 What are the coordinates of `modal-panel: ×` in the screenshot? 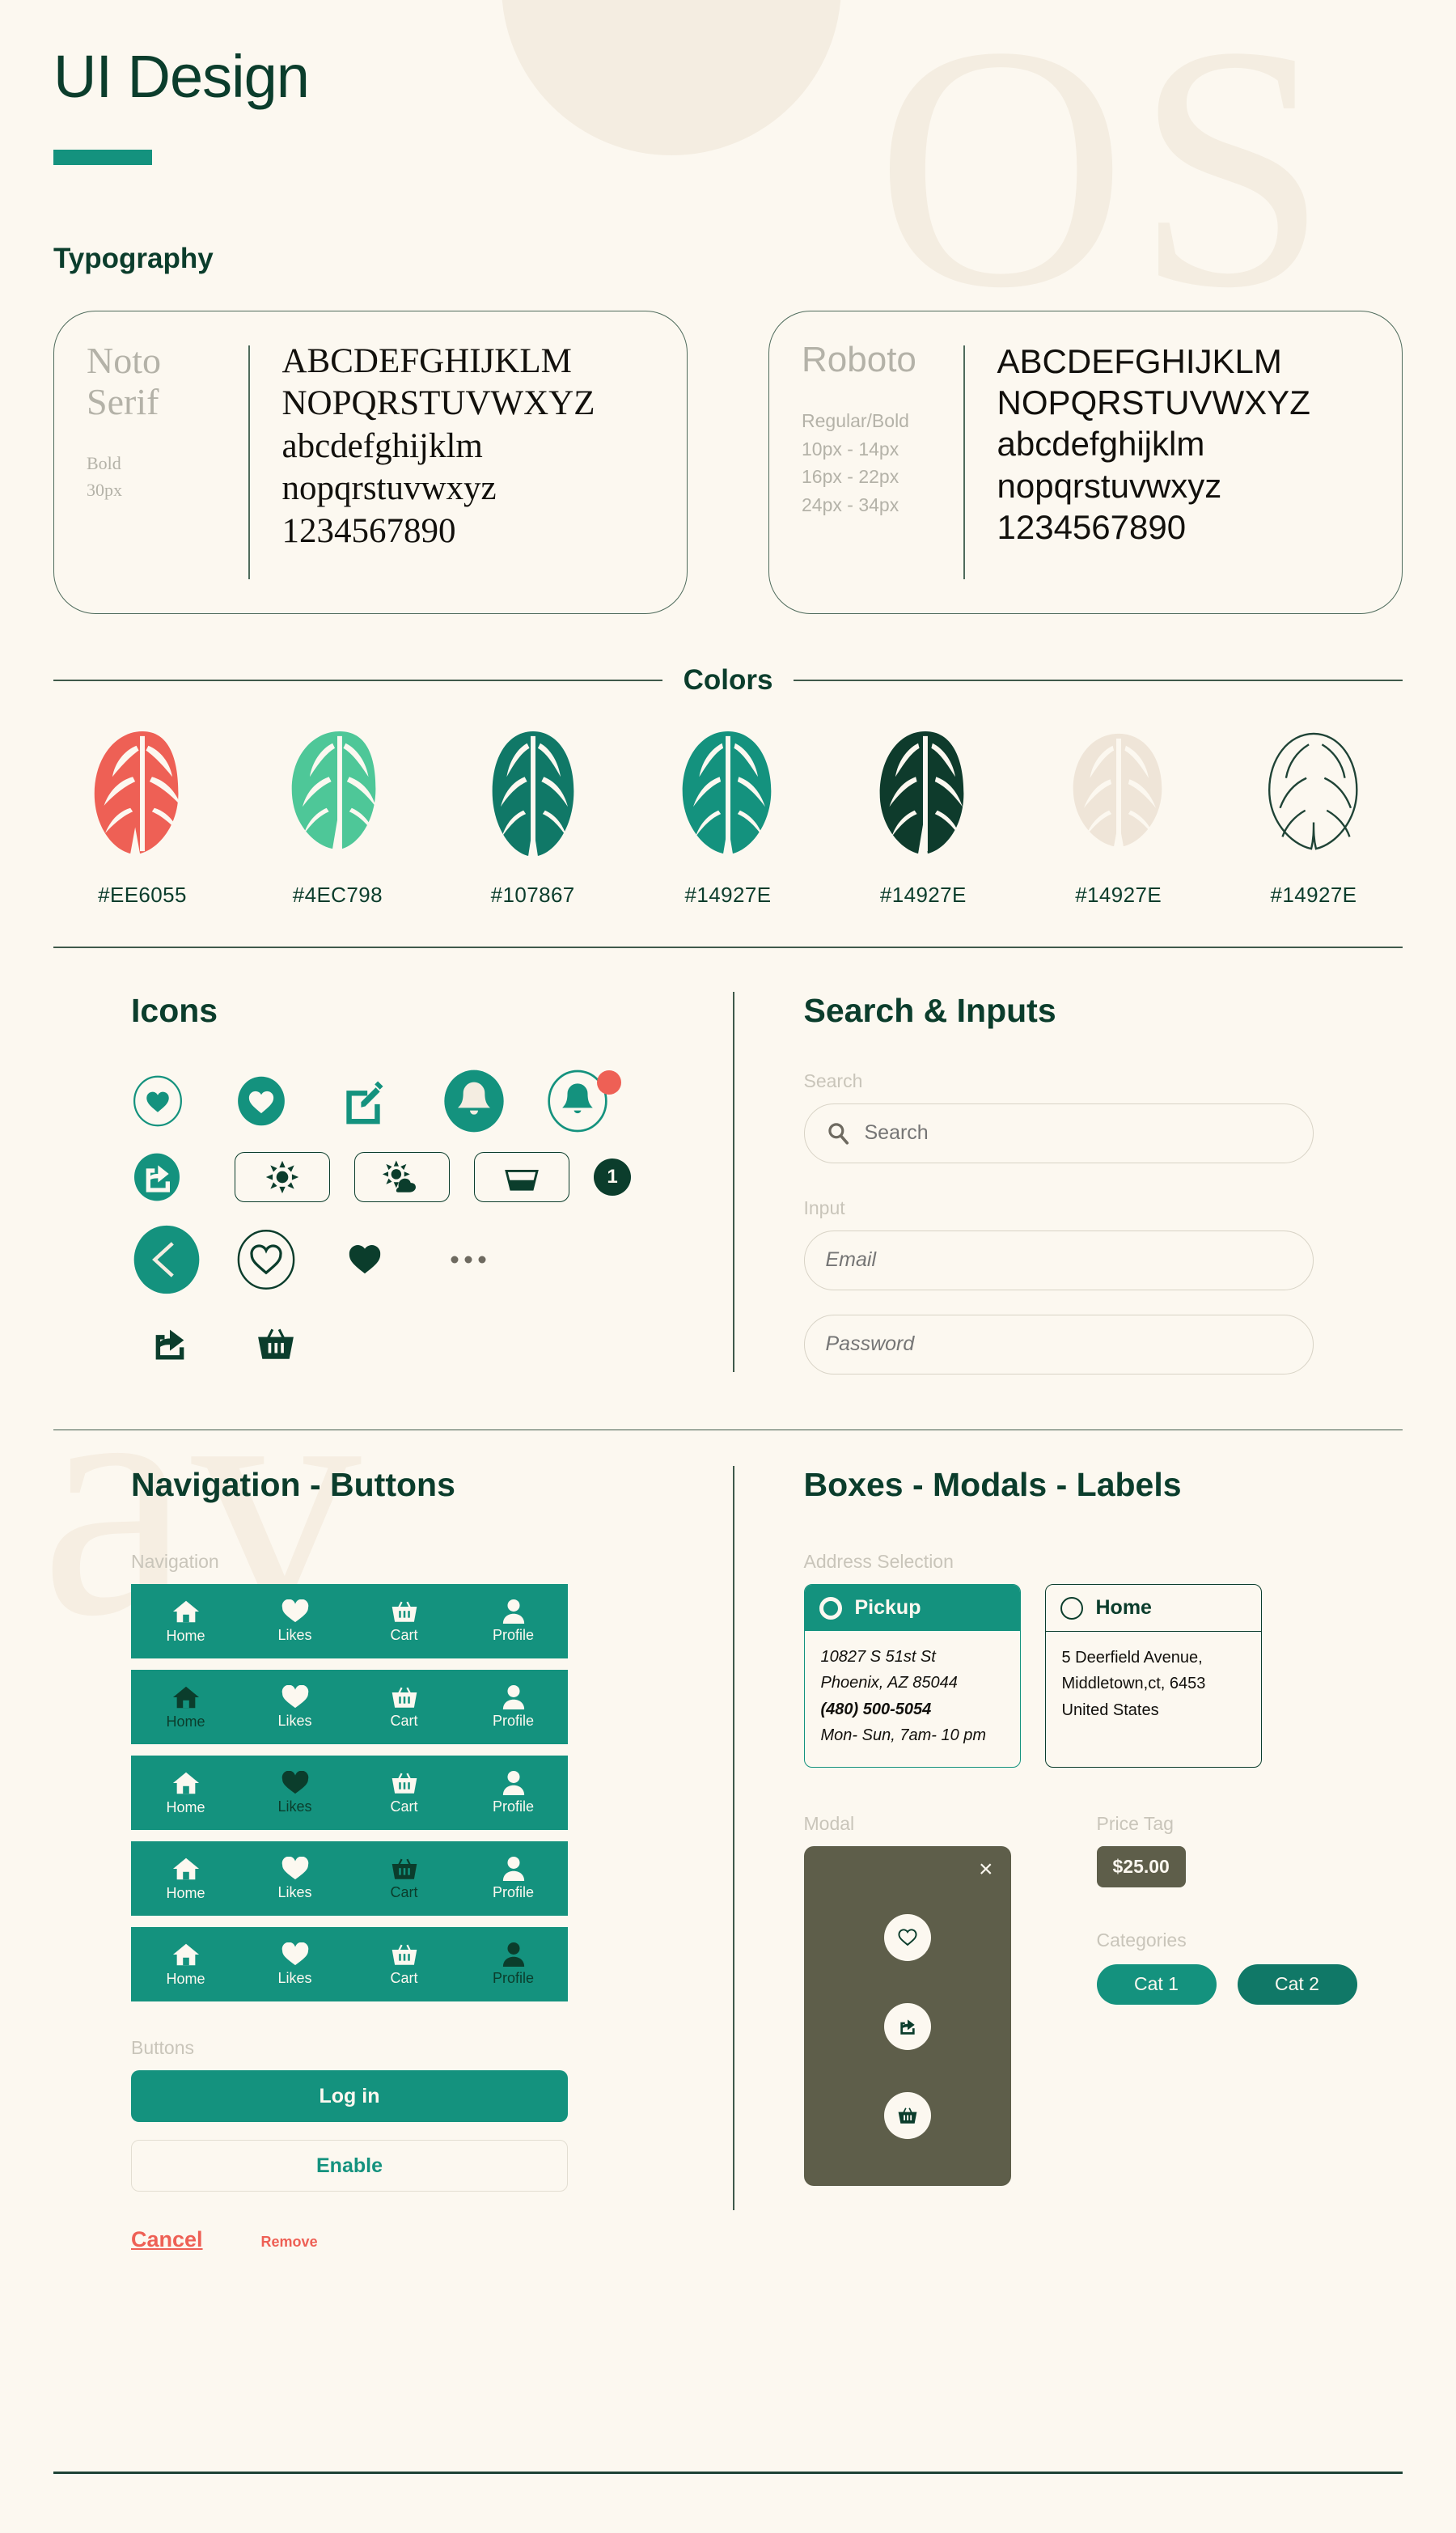 It's located at (907, 2015).